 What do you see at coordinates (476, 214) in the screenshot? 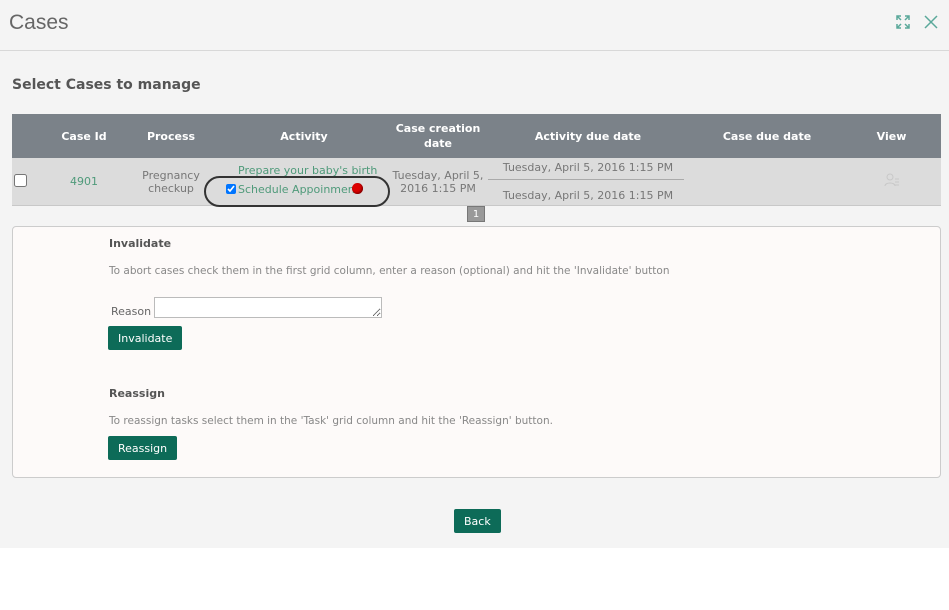
I see `page-1-button: 1` at bounding box center [476, 214].